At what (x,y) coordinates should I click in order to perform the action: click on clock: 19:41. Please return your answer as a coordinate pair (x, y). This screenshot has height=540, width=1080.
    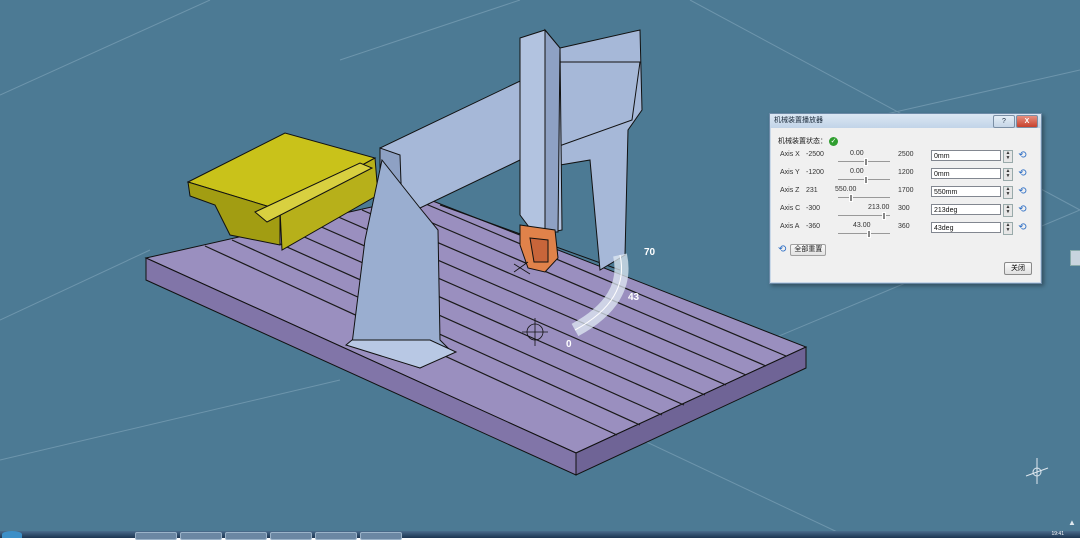
    Looking at the image, I should click on (1057, 534).